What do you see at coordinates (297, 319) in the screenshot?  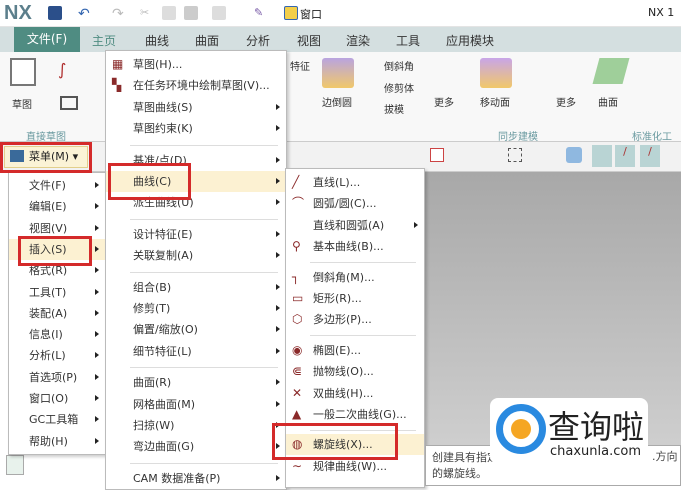 I see `polygon-icon: ⬡` at bounding box center [297, 319].